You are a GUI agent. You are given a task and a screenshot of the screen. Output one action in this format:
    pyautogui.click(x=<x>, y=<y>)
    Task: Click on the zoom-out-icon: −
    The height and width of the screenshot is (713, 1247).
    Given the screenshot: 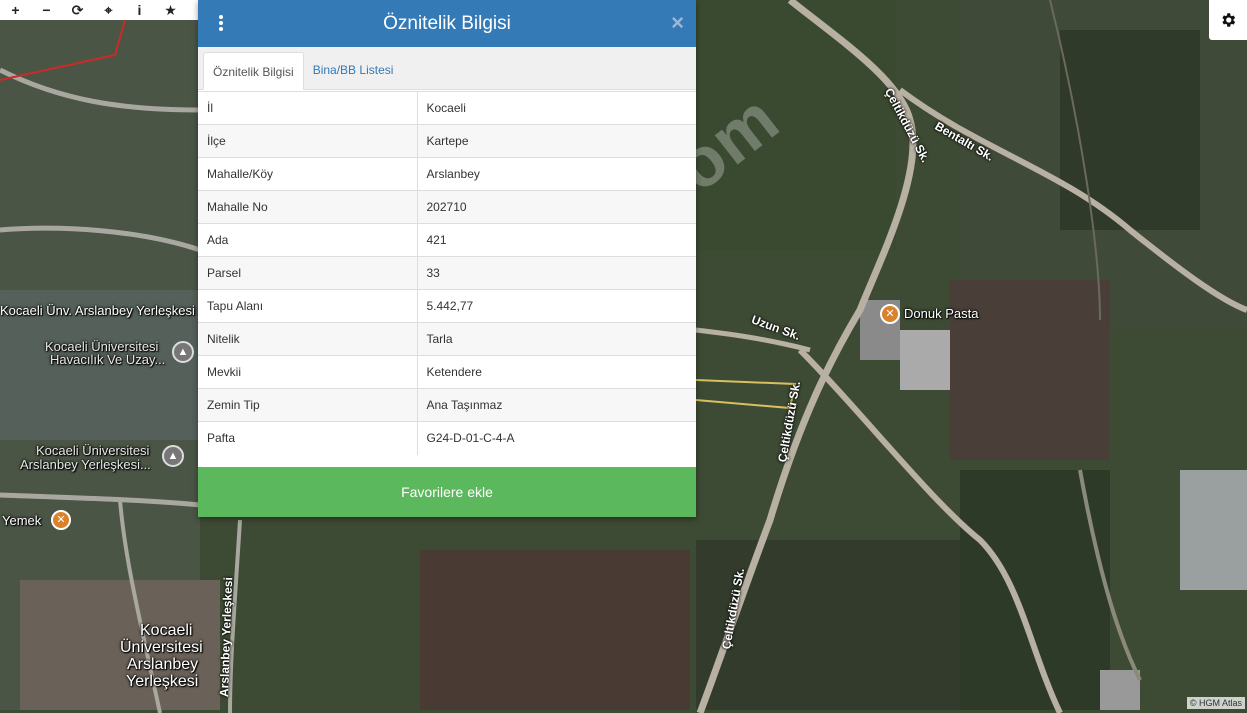 What is the action you would take?
    pyautogui.click(x=46, y=10)
    